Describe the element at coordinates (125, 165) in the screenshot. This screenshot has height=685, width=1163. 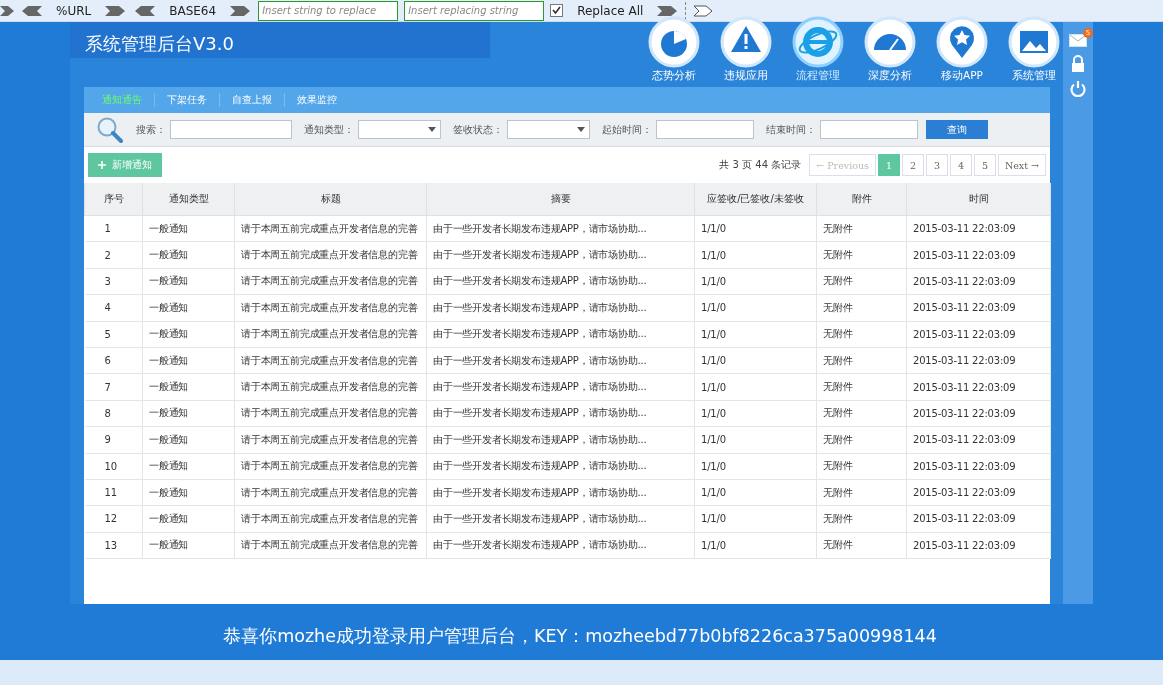
I see `add-notice-button: 新增通知` at that location.